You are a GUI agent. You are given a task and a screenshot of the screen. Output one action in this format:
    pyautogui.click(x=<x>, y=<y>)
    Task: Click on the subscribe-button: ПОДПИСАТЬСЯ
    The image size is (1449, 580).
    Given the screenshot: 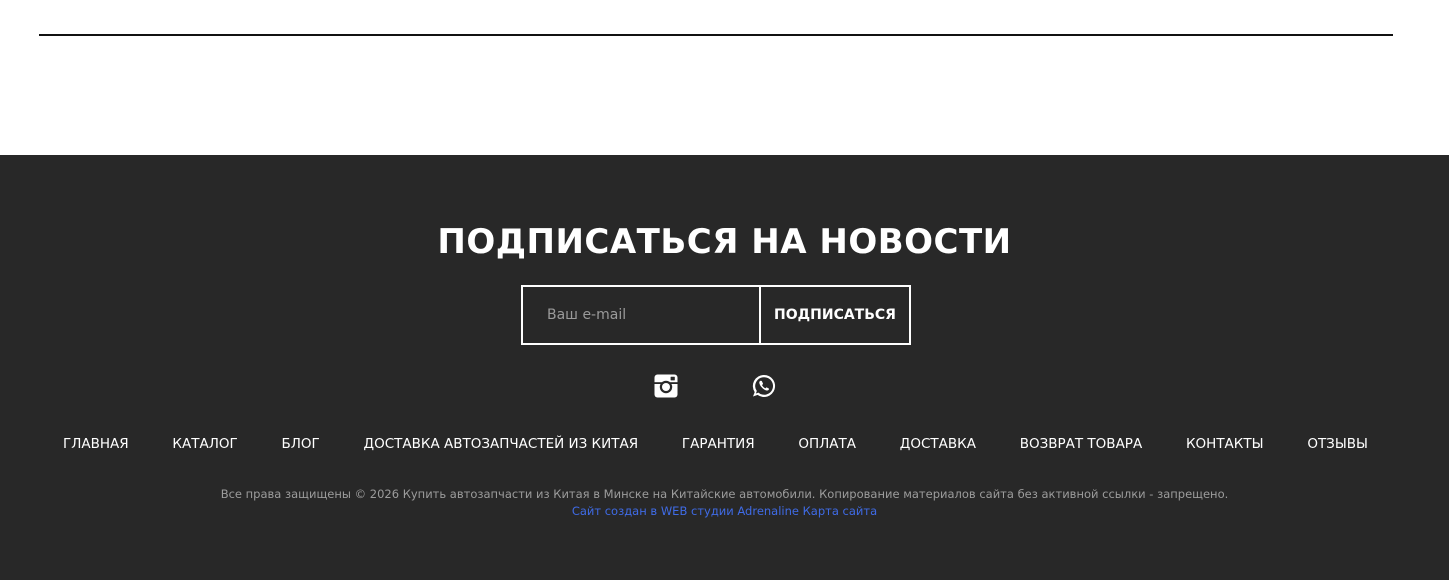 What is the action you would take?
    pyautogui.click(x=835, y=315)
    